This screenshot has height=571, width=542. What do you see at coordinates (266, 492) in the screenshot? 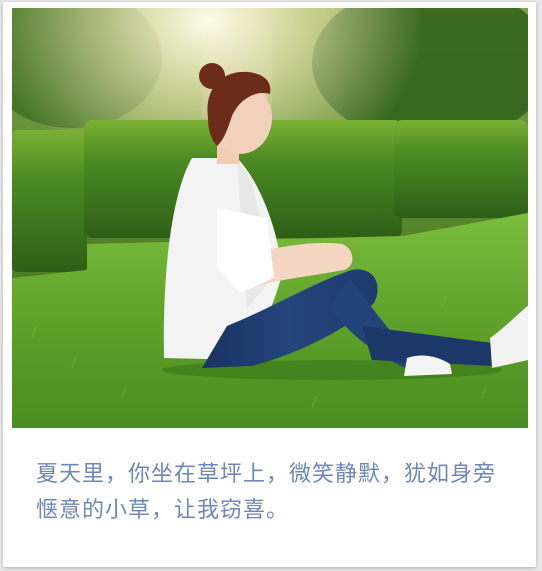
I see `photo-caption: 夏天里，你坐在草坪上，微笑静默，犹如身旁惬意的小草，让我窃喜。` at bounding box center [266, 492].